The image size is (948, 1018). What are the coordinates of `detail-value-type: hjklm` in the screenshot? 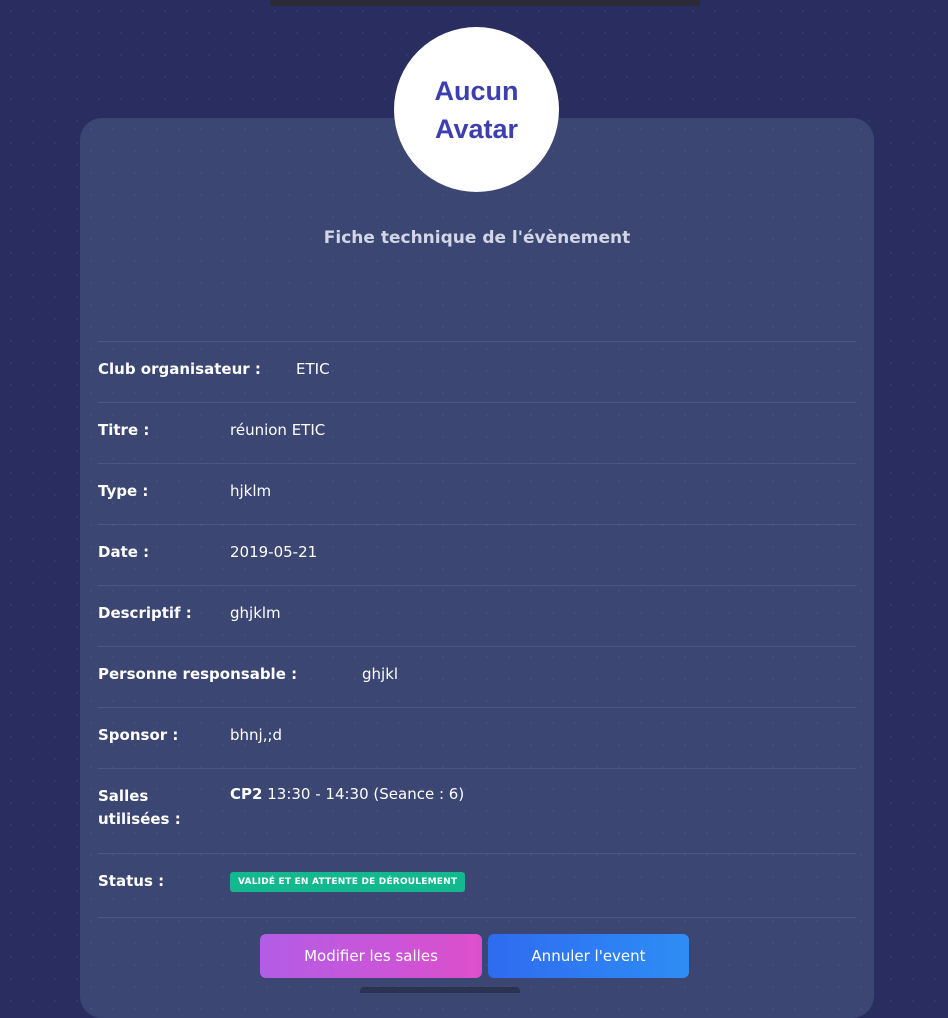 It's located at (251, 491).